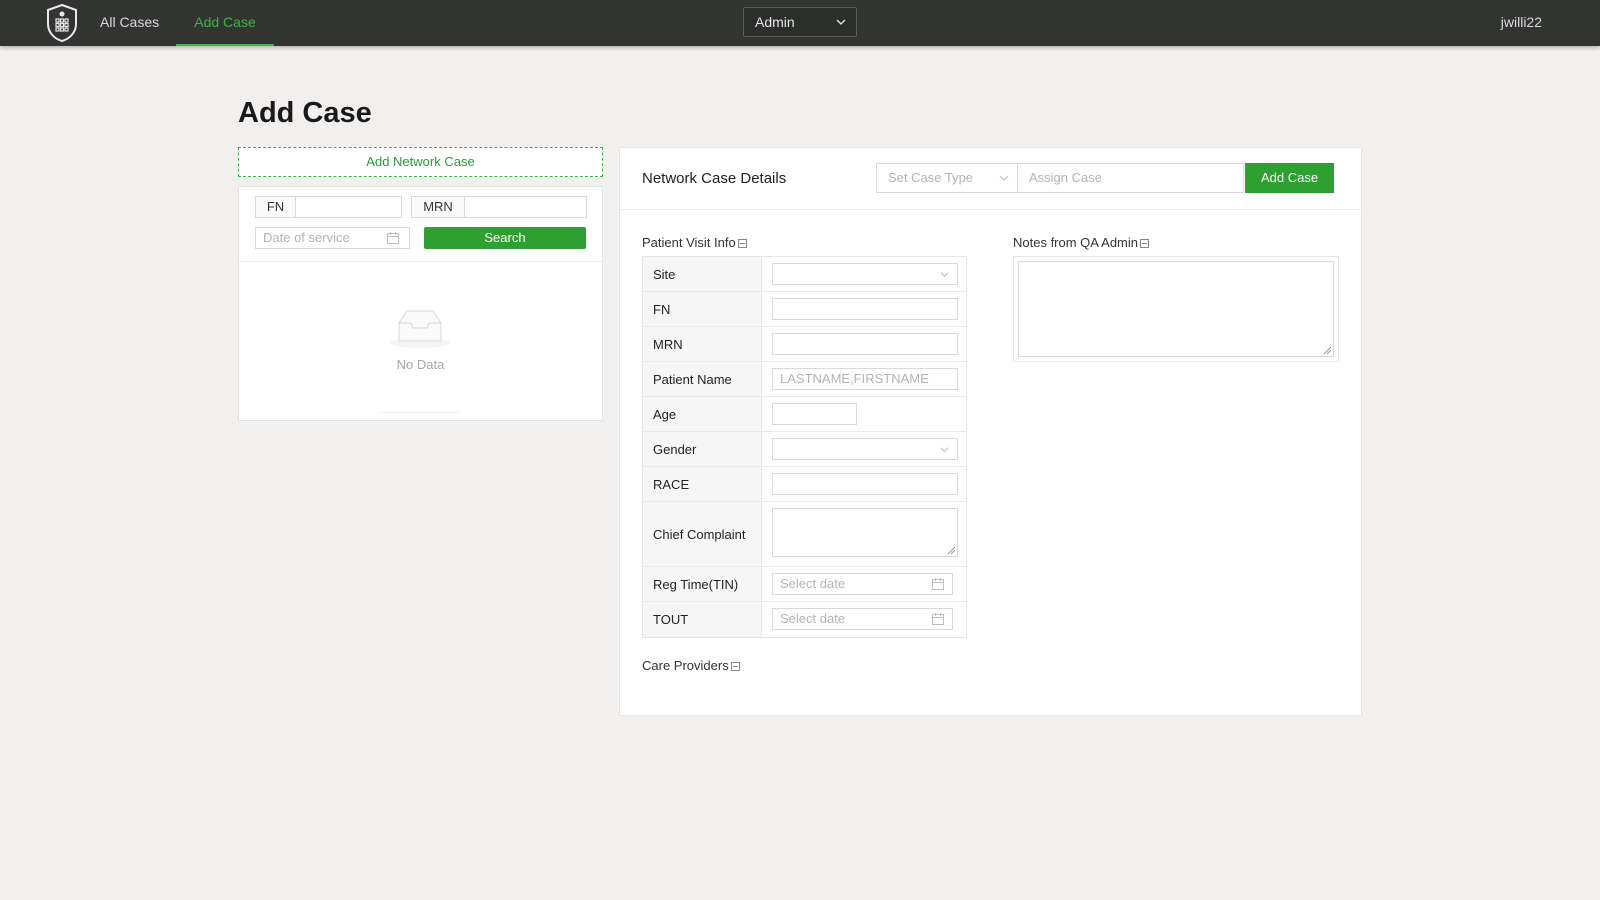  What do you see at coordinates (702, 379) in the screenshot?
I see `field-label: Patient Name` at bounding box center [702, 379].